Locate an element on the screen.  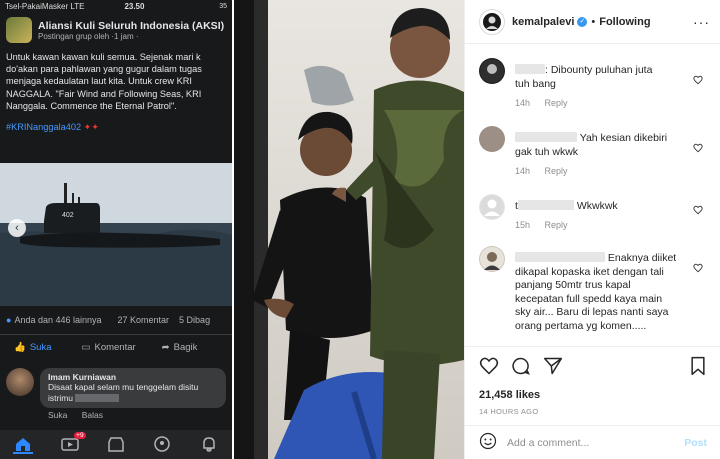
video-tab-icon: +9 is located at coordinates (73, 442).